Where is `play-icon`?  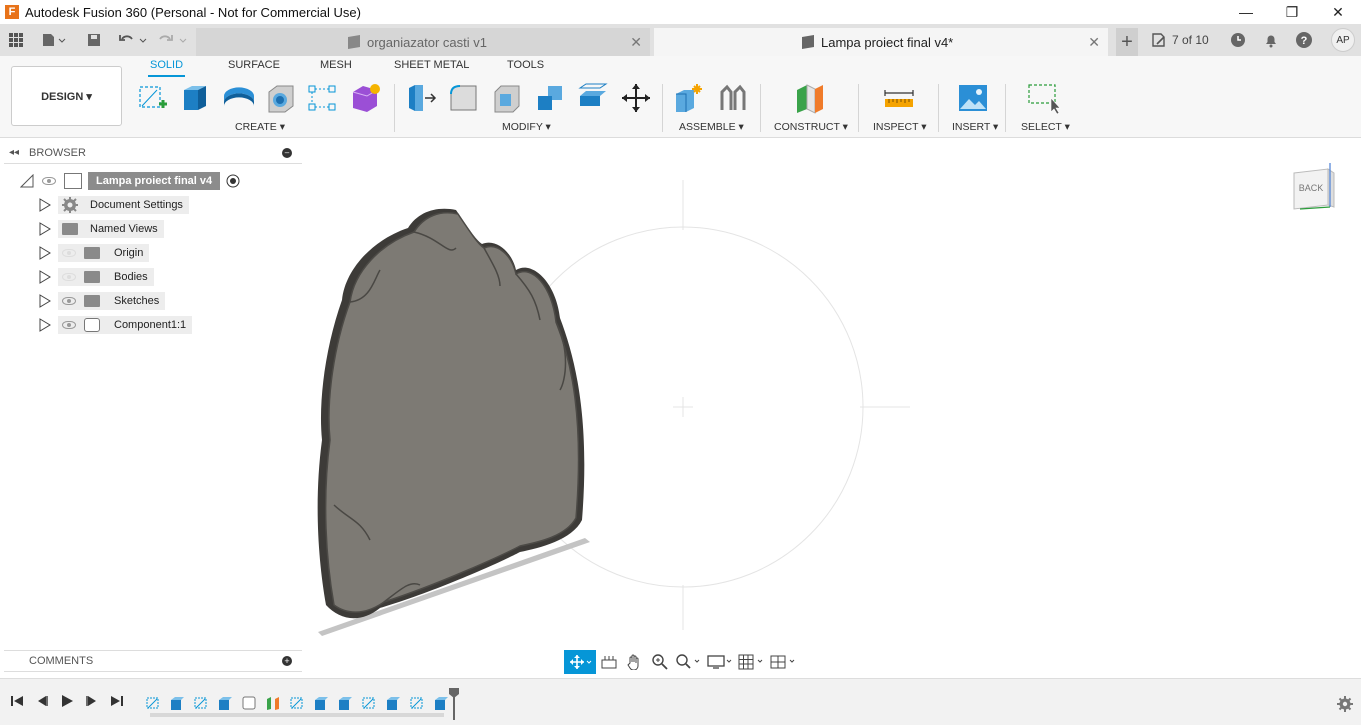
play-icon is located at coordinates (67, 702).